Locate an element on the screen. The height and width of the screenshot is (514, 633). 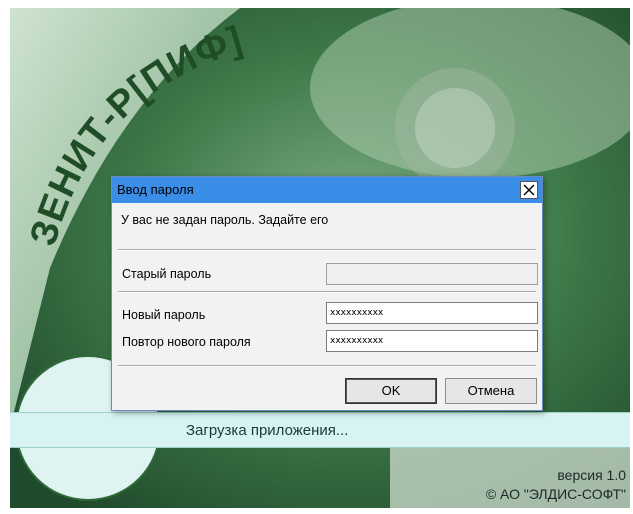
close-icon is located at coordinates (529, 190).